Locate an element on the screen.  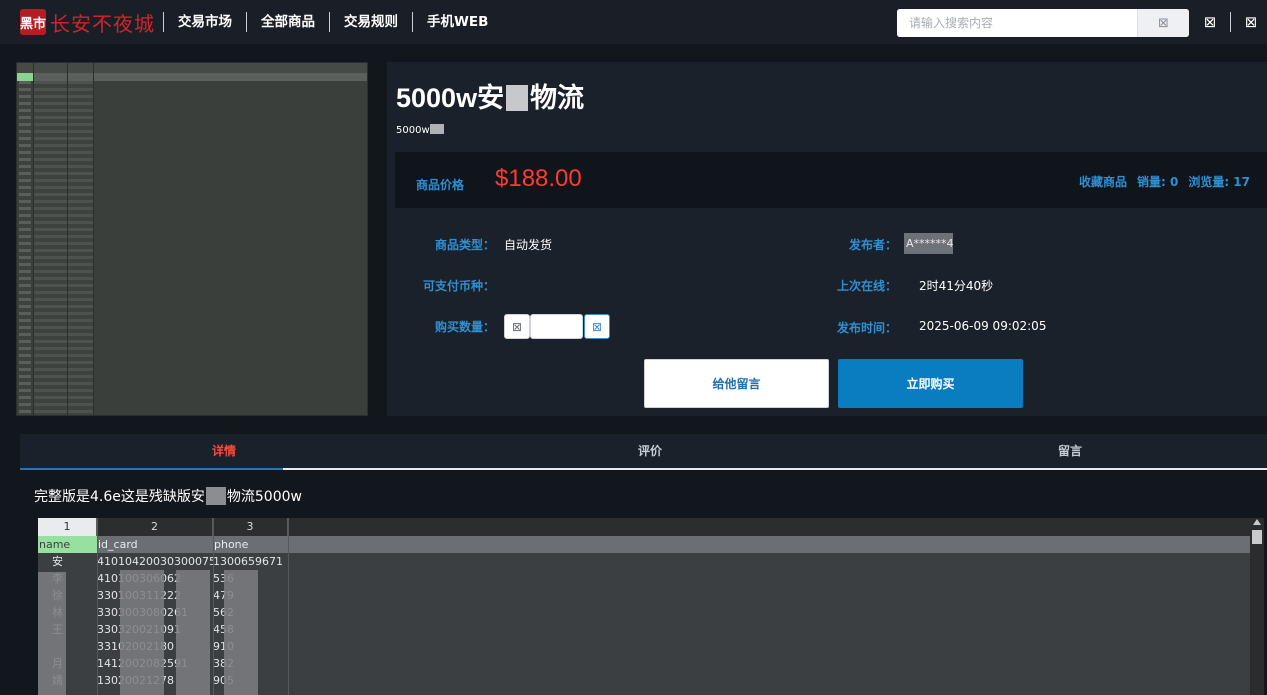
main-nav: 交易市场 全部商品 交易规则 手机WEB is located at coordinates (332, 22).